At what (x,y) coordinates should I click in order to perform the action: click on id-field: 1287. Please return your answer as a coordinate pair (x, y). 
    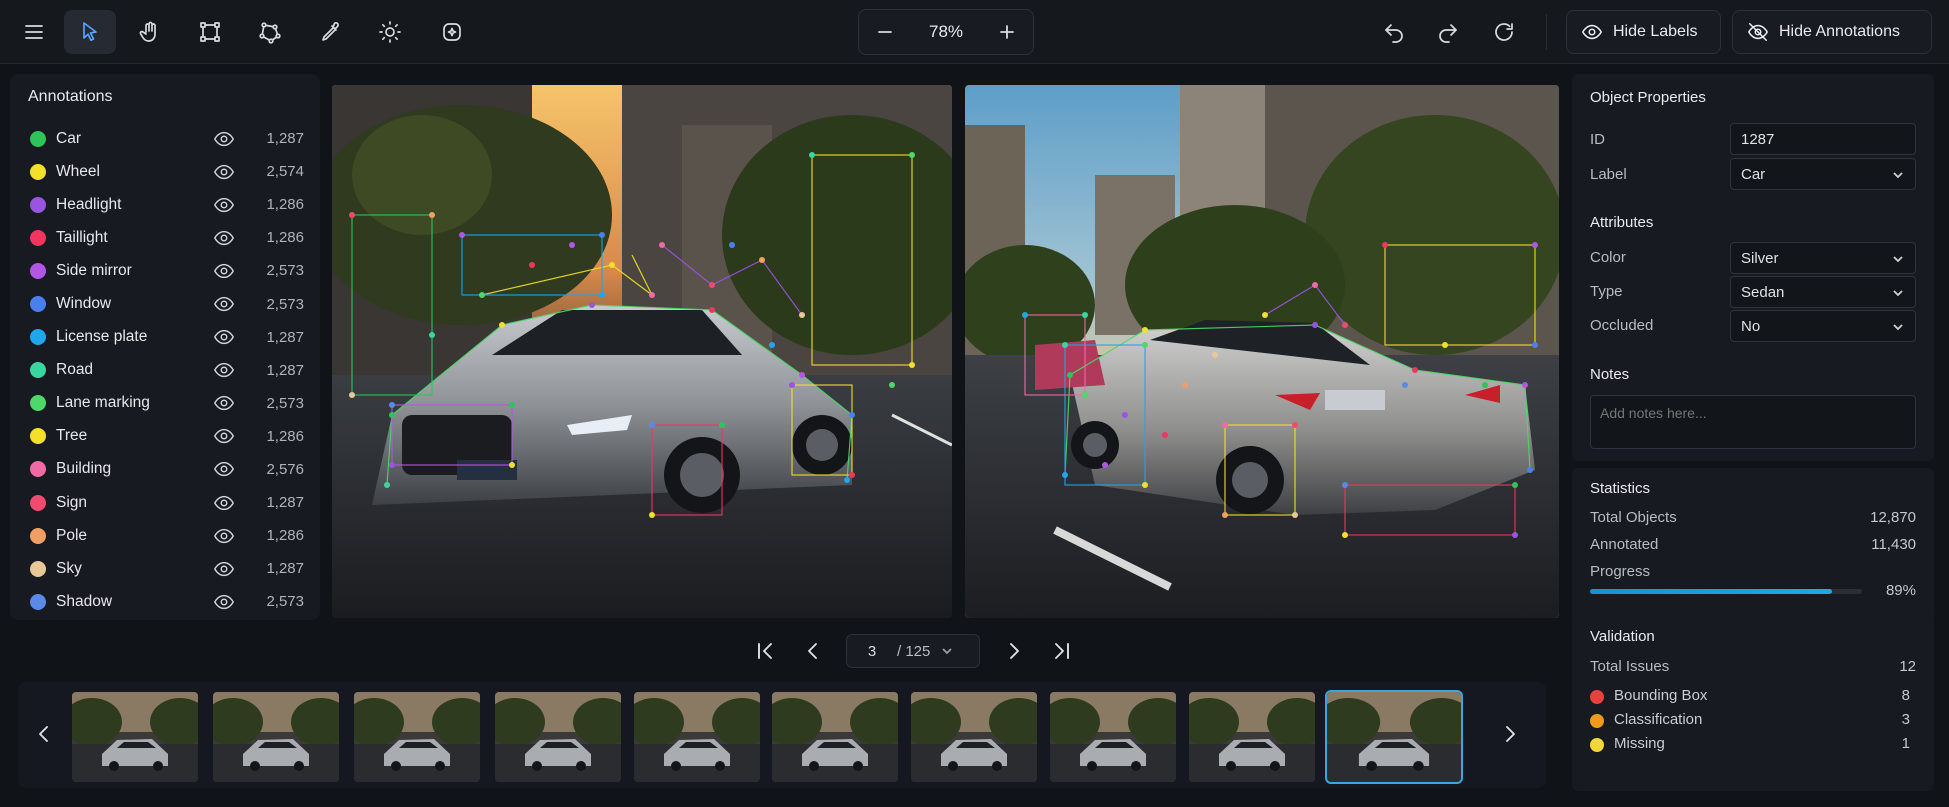
    Looking at the image, I should click on (1823, 139).